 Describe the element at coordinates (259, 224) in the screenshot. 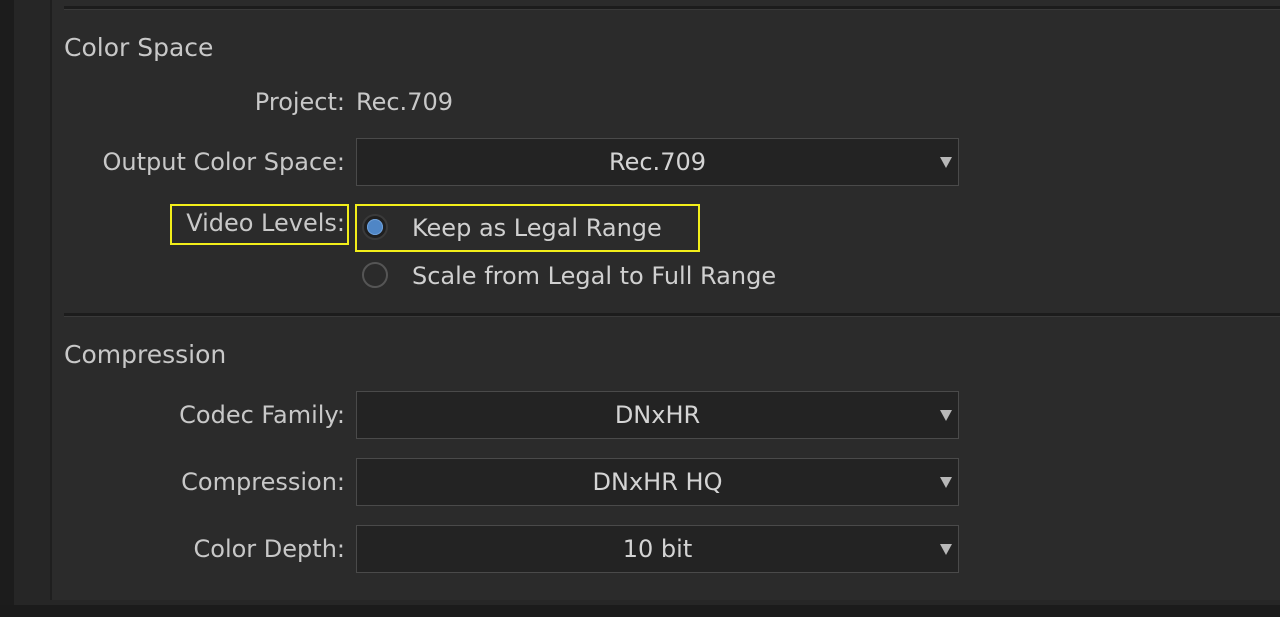

I see `video-levels-highlight` at that location.